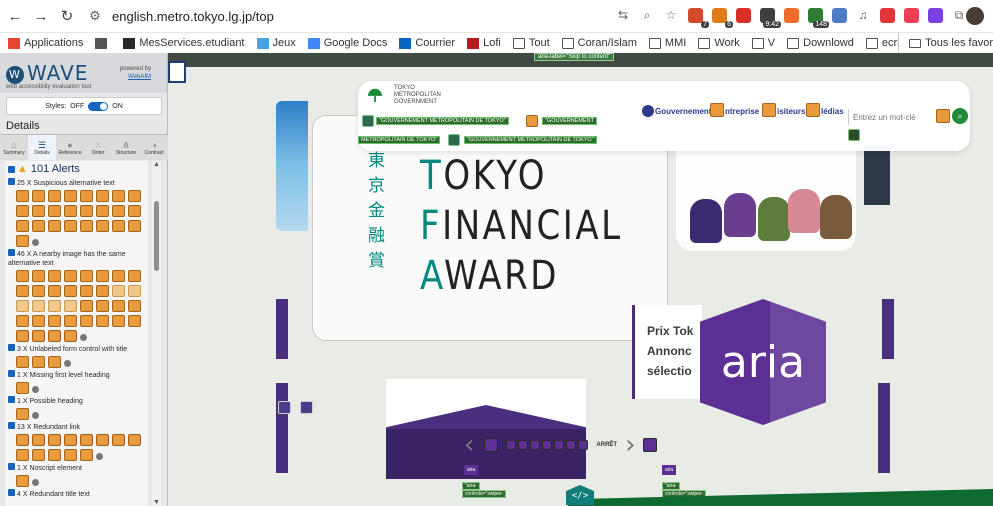 This screenshot has height=506, width=993. Describe the element at coordinates (599, 43) in the screenshot. I see `bookmark-item: Coran/Islam` at that location.